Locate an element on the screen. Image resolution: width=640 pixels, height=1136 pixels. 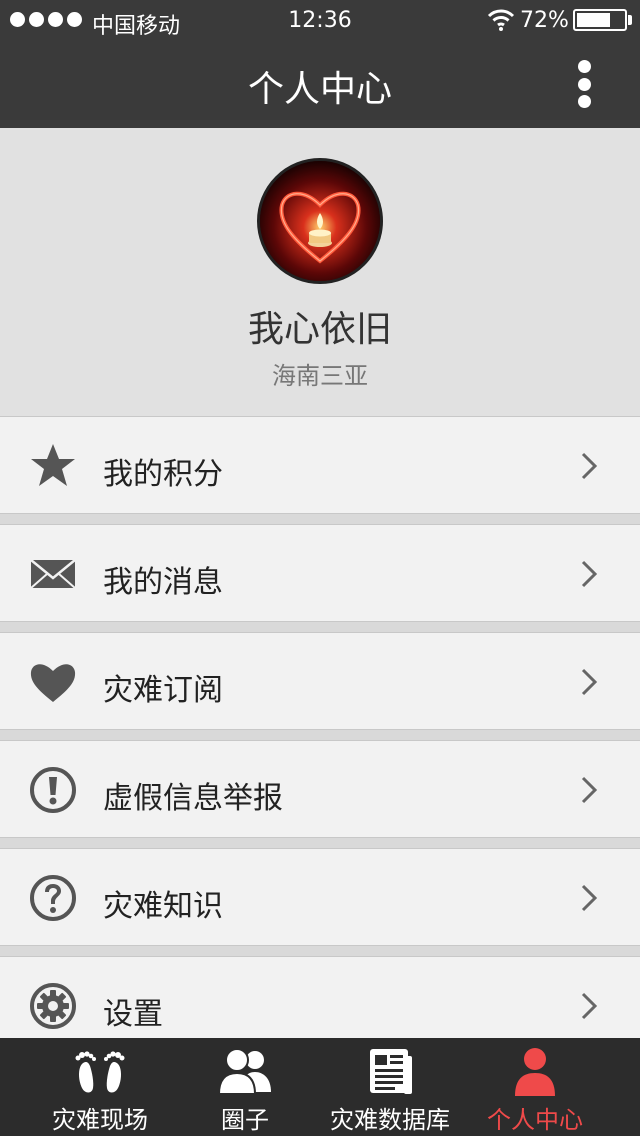
battery-percent: 72% is located at coordinates (544, 20).